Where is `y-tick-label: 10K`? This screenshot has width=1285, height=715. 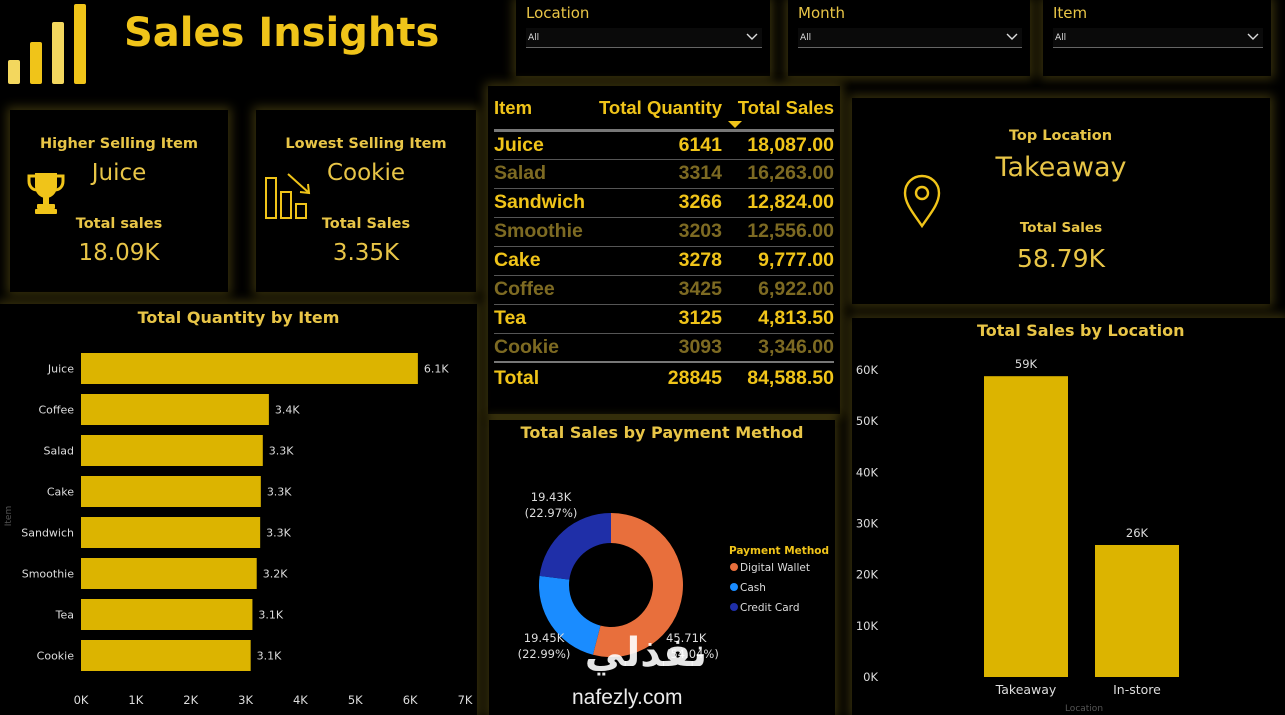 y-tick-label: 10K is located at coordinates (867, 626).